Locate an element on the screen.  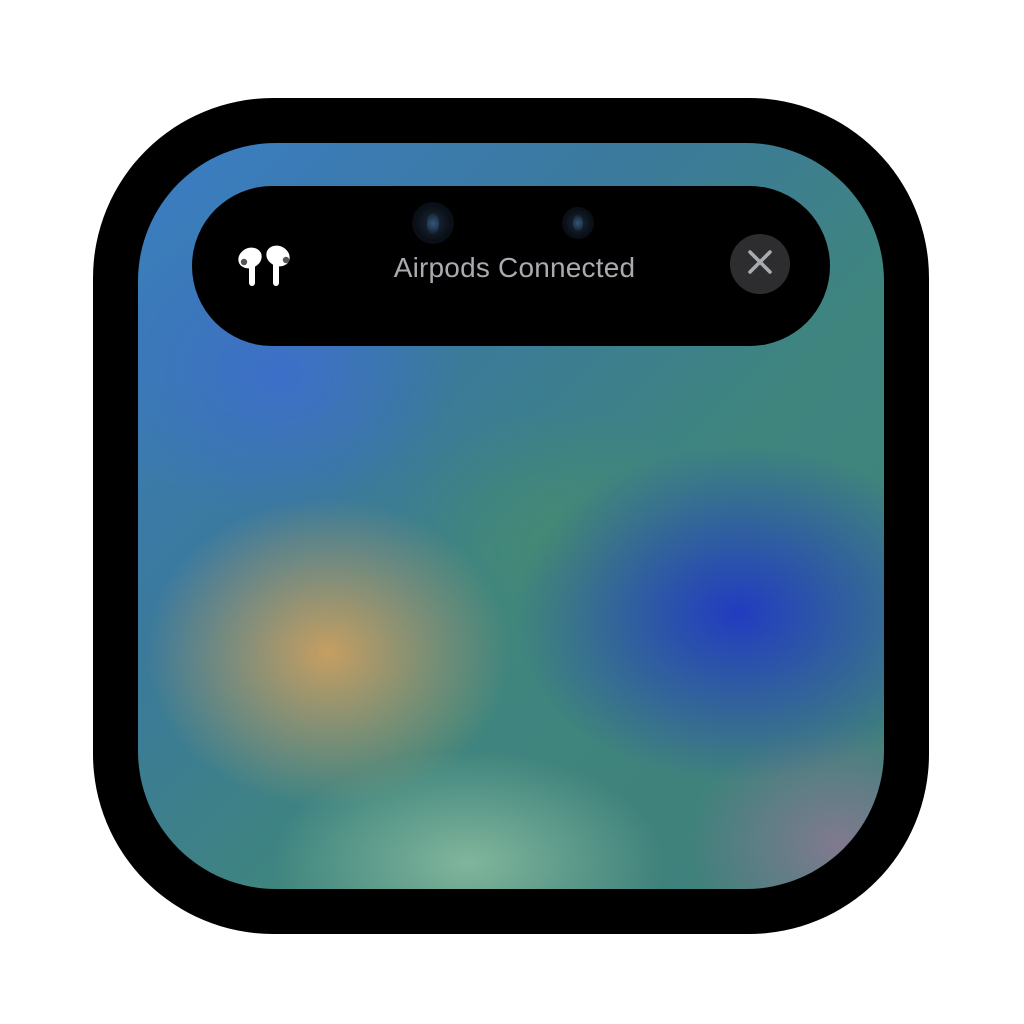
notification-title: Airpods Connected is located at coordinates (514, 267).